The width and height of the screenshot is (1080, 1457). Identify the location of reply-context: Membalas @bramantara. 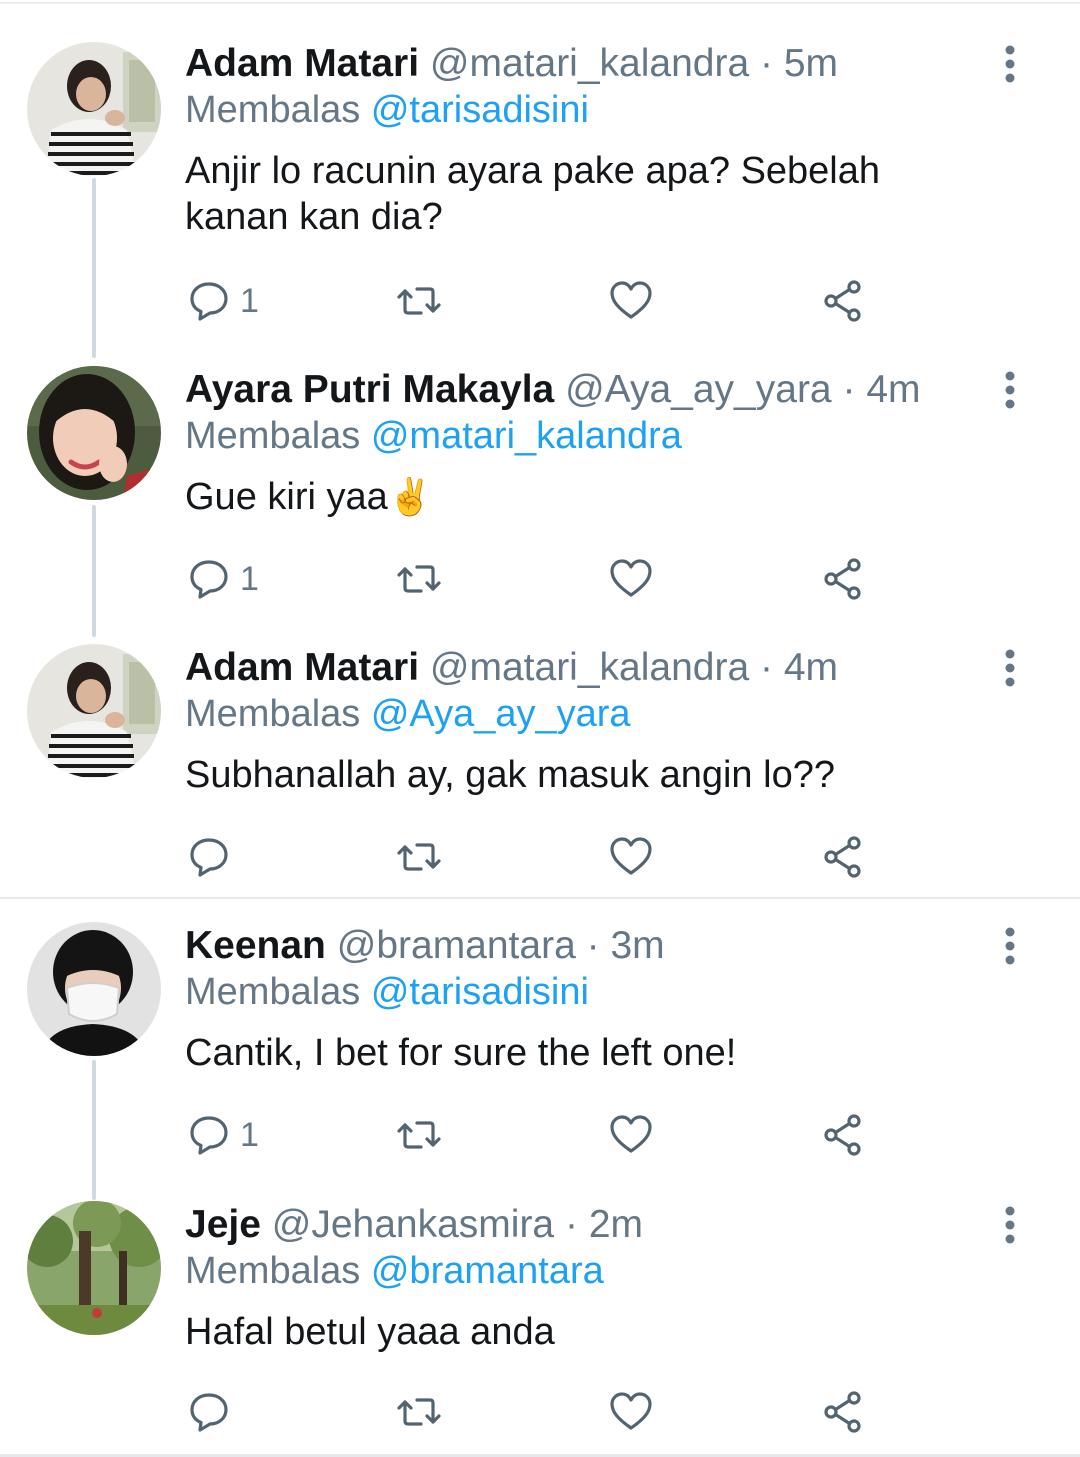
(394, 1271).